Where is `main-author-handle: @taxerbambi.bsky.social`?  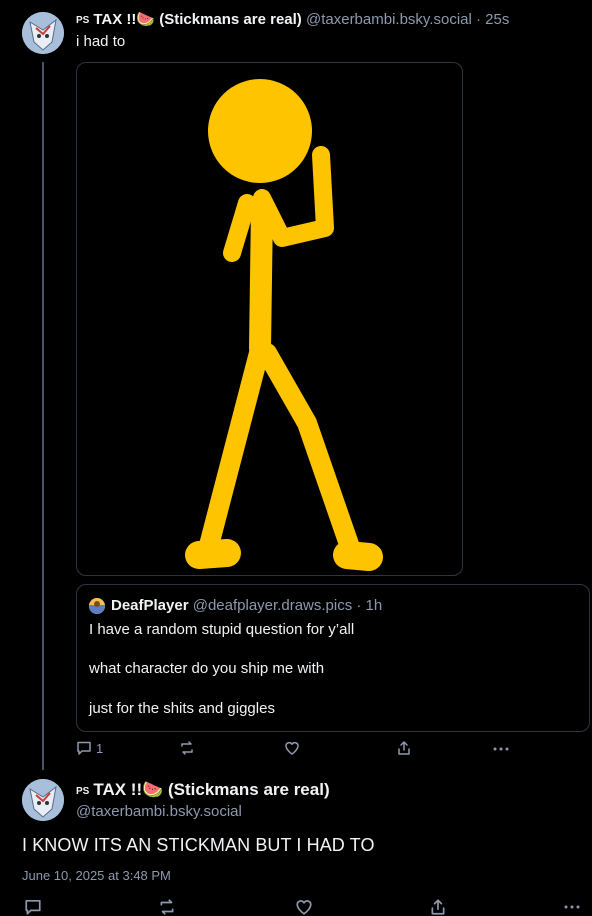
main-author-handle: @taxerbambi.bsky.social is located at coordinates (159, 811).